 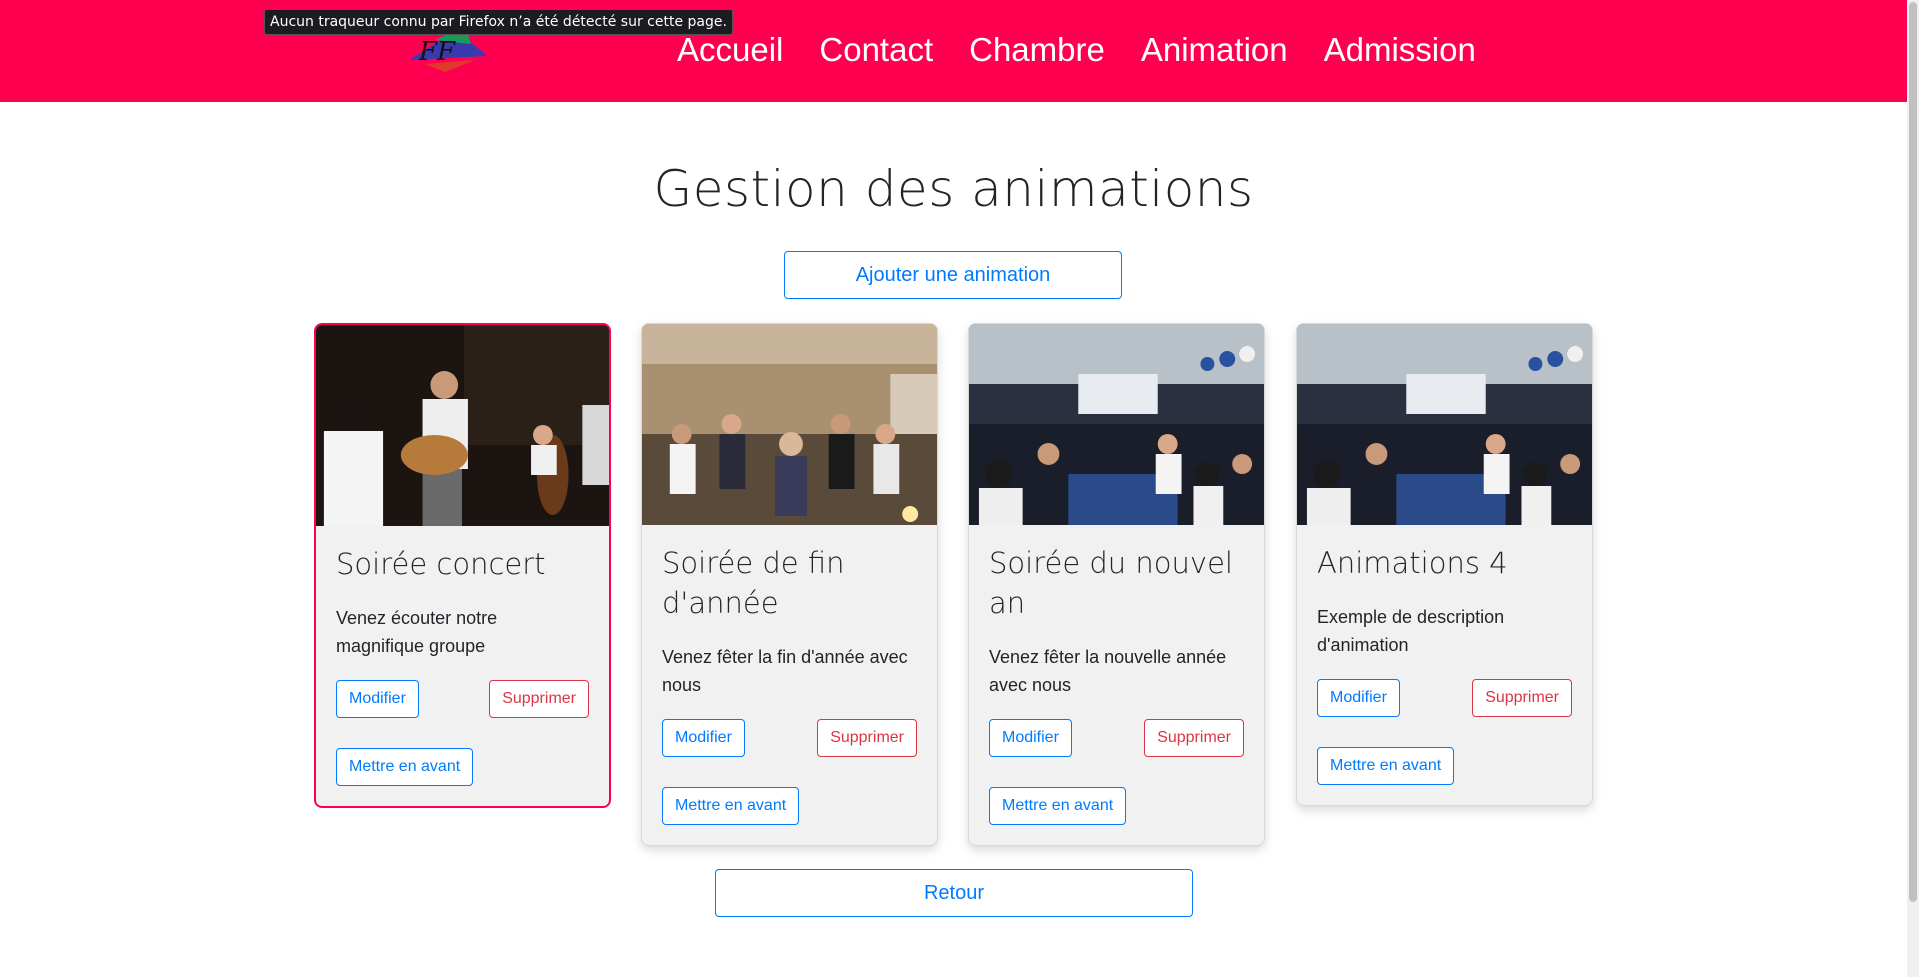 I want to click on back-button: Retour, so click(x=954, y=893).